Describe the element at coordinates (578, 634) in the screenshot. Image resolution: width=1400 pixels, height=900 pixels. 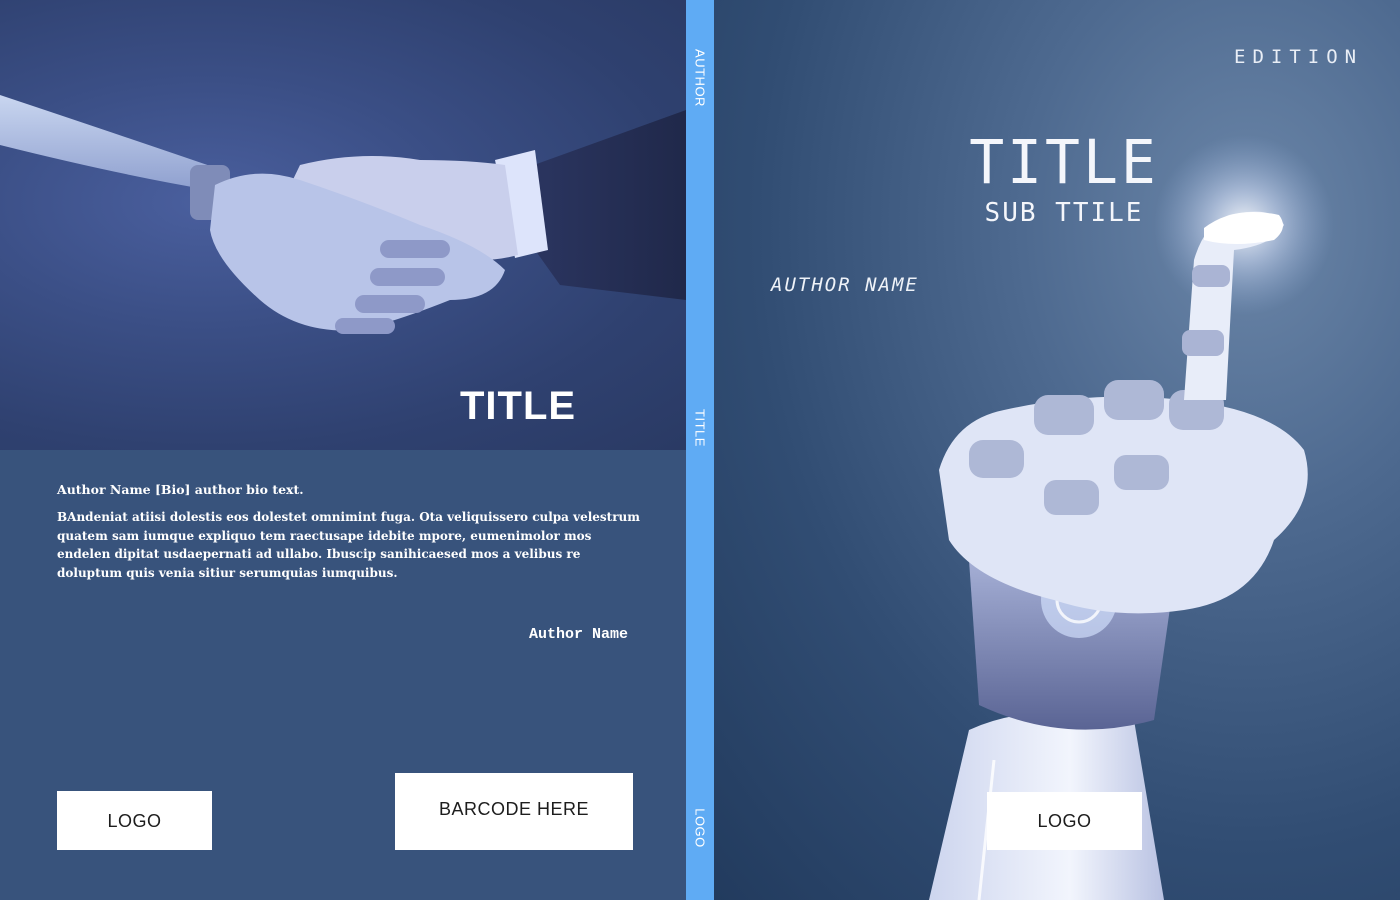
I see `back-author-name: Author Name` at that location.